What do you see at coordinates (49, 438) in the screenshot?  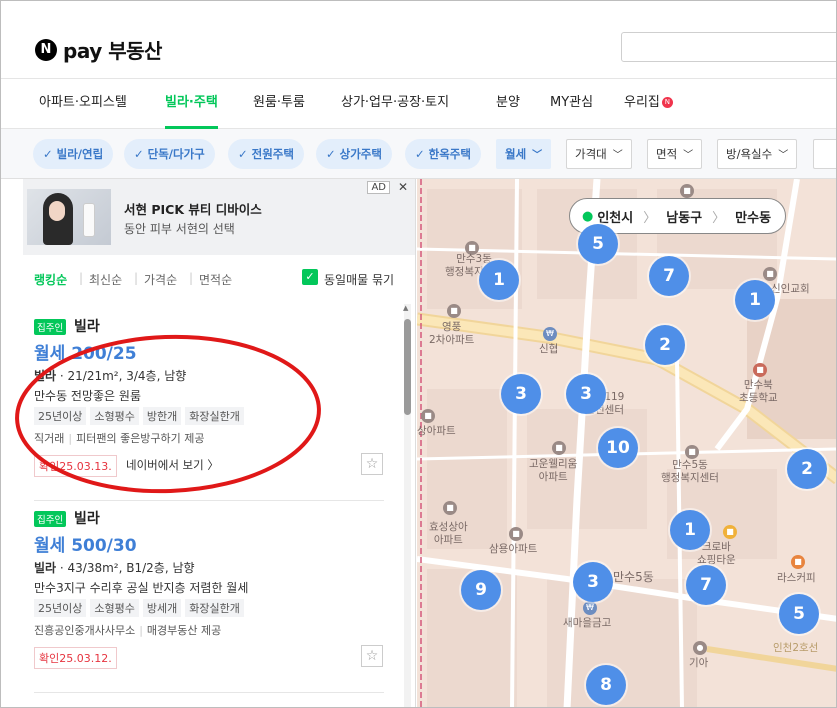 I see `agent-name: 직거래` at bounding box center [49, 438].